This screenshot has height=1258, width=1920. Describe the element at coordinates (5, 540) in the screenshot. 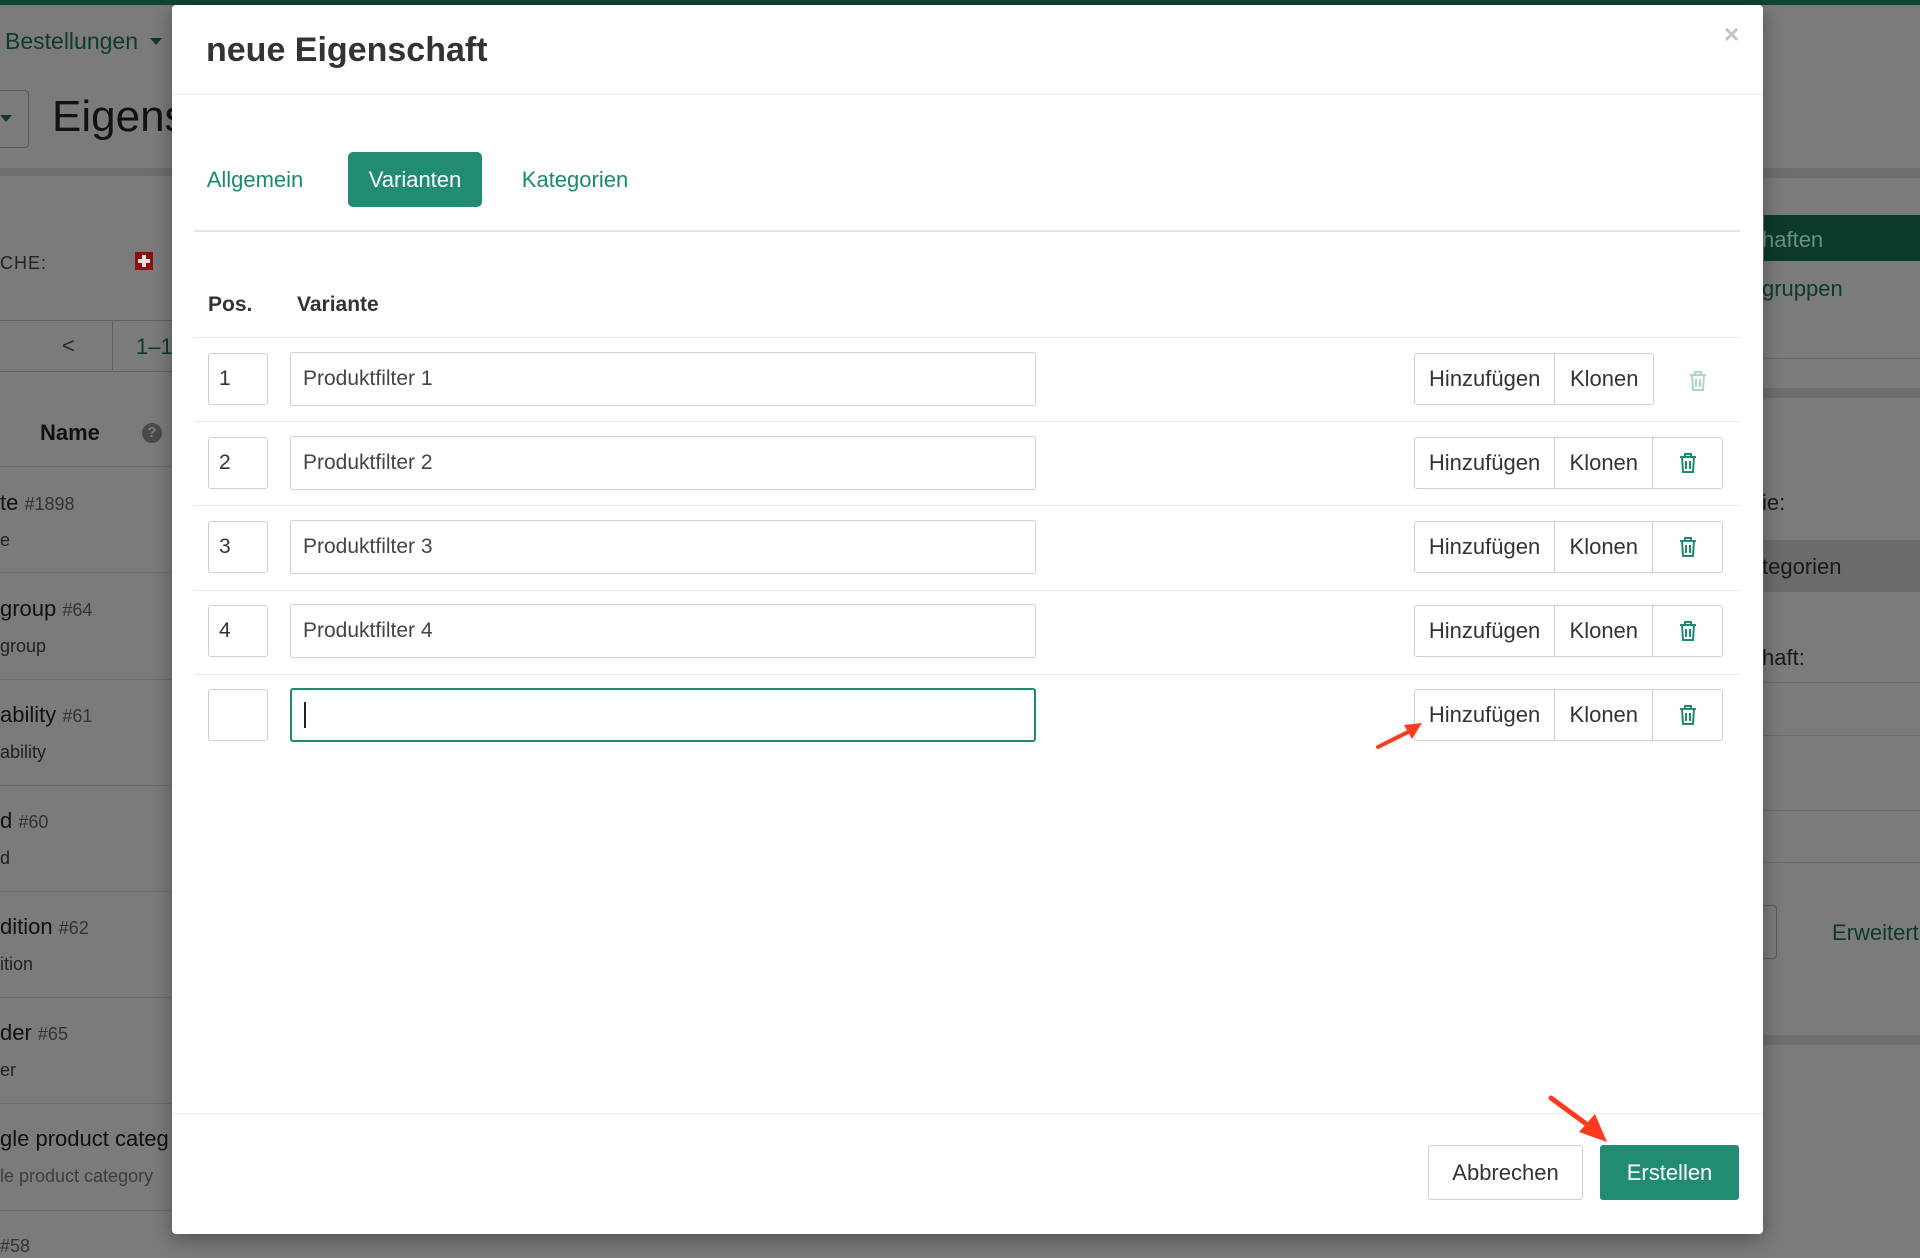

I see `list-item-subtitle: e` at that location.